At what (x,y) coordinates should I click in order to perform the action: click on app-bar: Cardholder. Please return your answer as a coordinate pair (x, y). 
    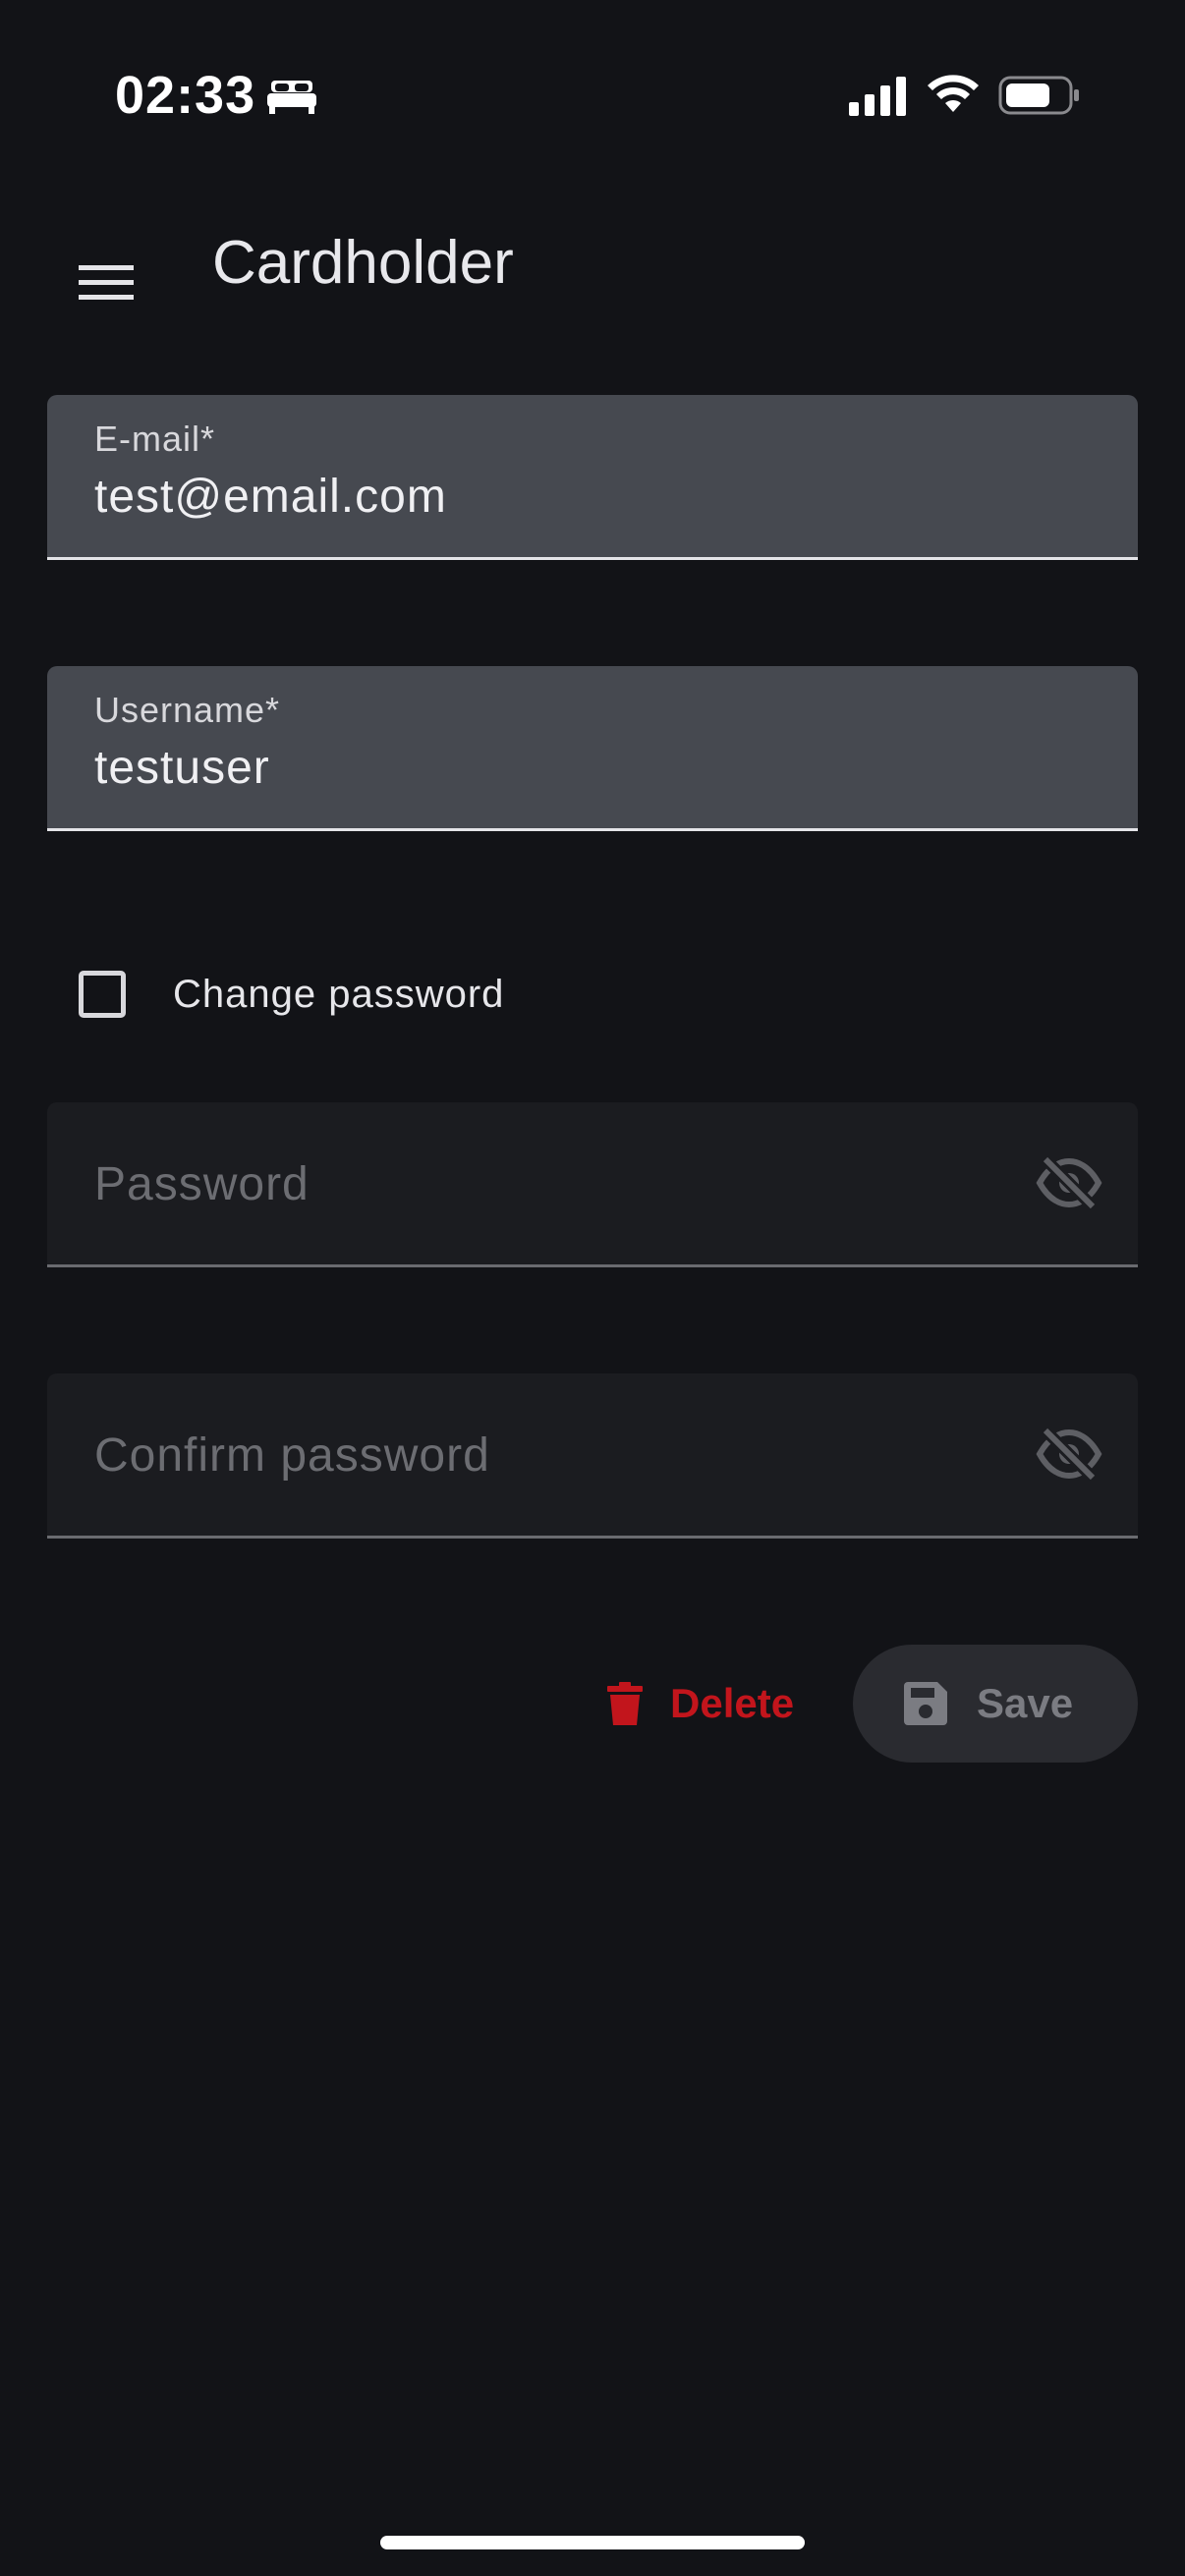
    Looking at the image, I should click on (592, 265).